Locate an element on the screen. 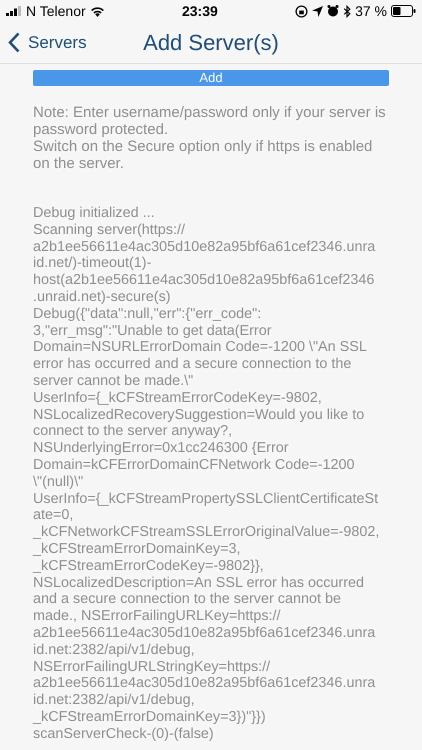  debug-log-line: NSLocalizedRecoverySuggestion=Would you like to is located at coordinates (199, 415).